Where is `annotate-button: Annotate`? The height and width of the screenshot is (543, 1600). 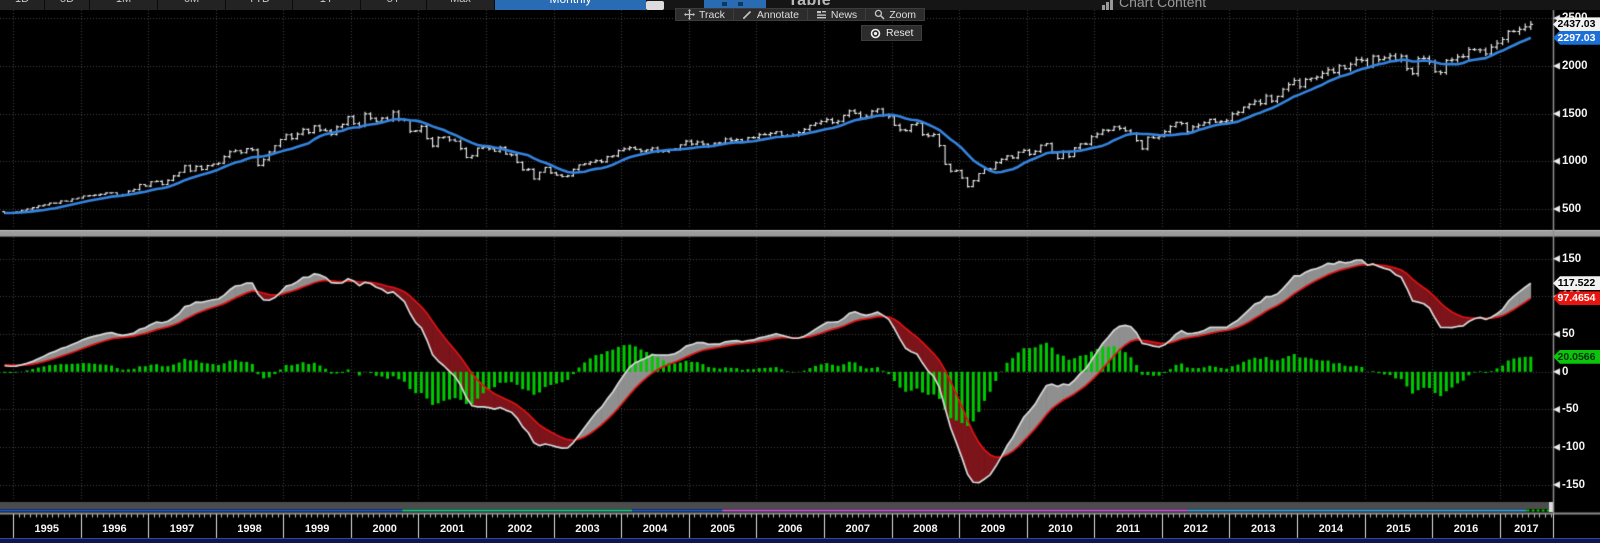
annotate-button: Annotate is located at coordinates (770, 14).